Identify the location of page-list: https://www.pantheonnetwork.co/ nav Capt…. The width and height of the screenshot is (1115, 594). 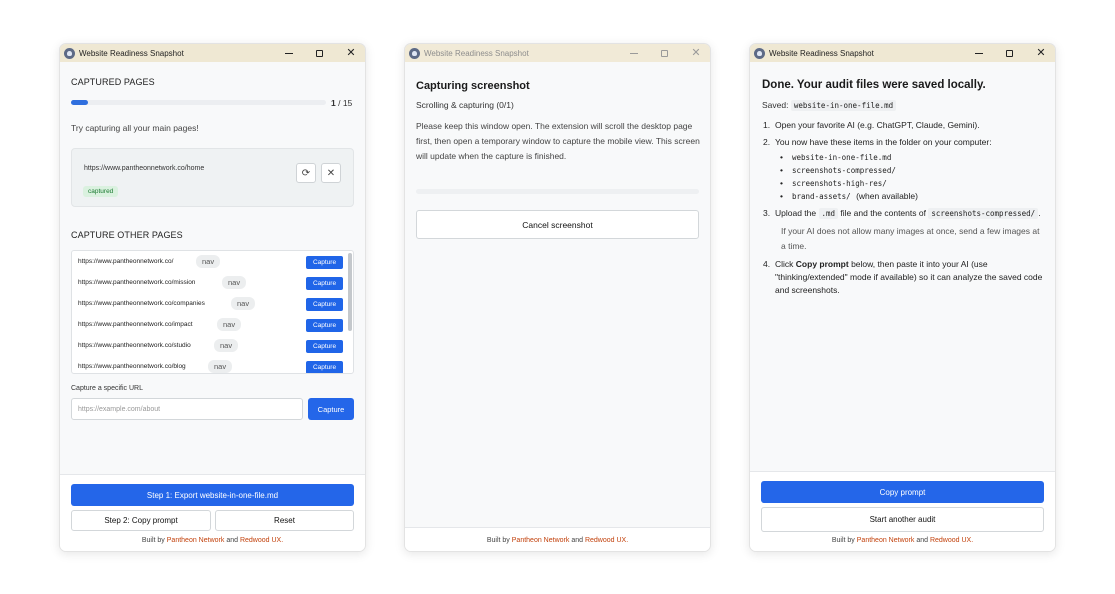
(212, 312).